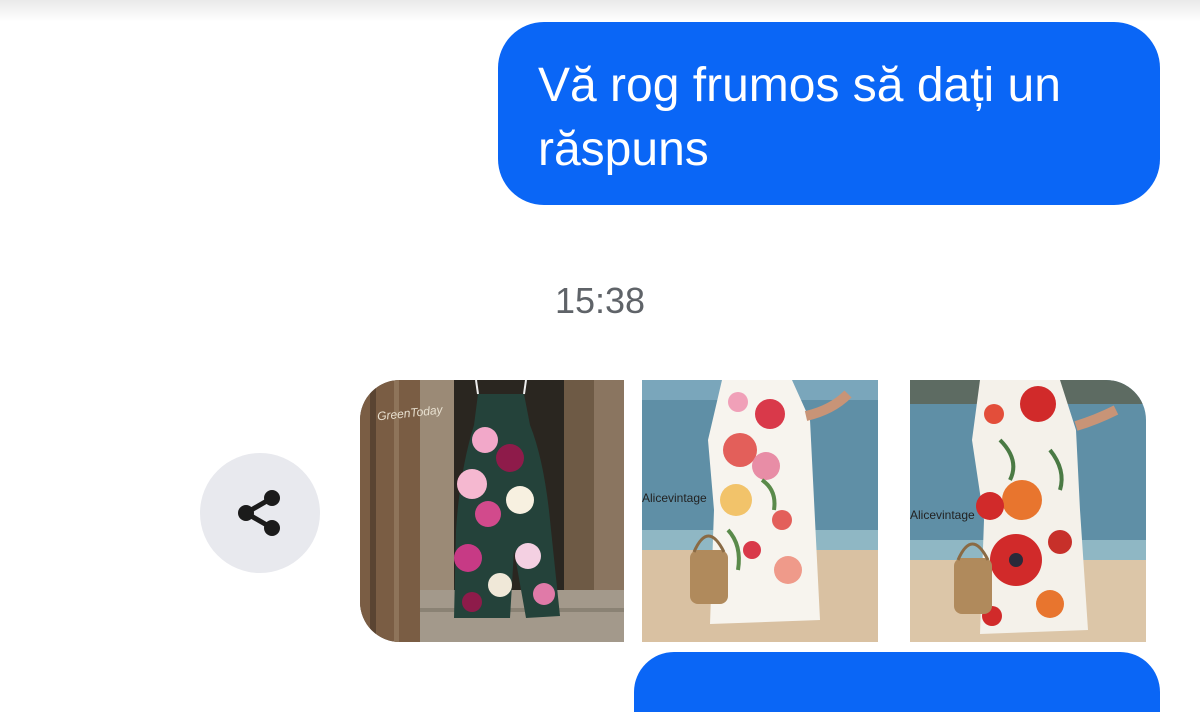 This screenshot has height=712, width=1200. What do you see at coordinates (600, 300) in the screenshot?
I see `message-timestamp: 15:38` at bounding box center [600, 300].